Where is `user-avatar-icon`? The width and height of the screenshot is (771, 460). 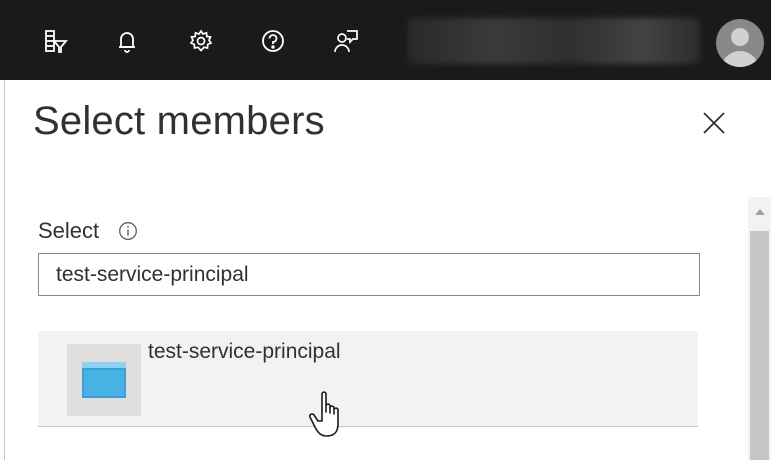 user-avatar-icon is located at coordinates (740, 43).